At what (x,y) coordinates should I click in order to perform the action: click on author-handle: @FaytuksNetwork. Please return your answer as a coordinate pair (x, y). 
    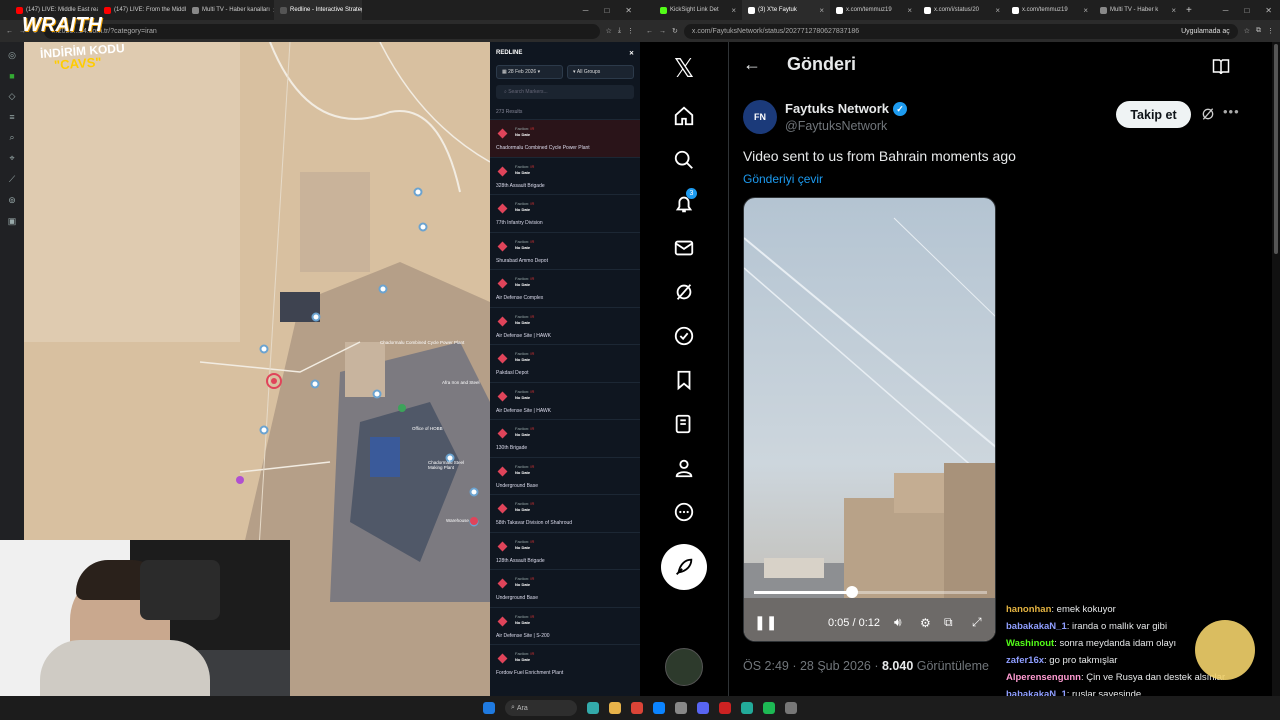
    Looking at the image, I should click on (836, 126).